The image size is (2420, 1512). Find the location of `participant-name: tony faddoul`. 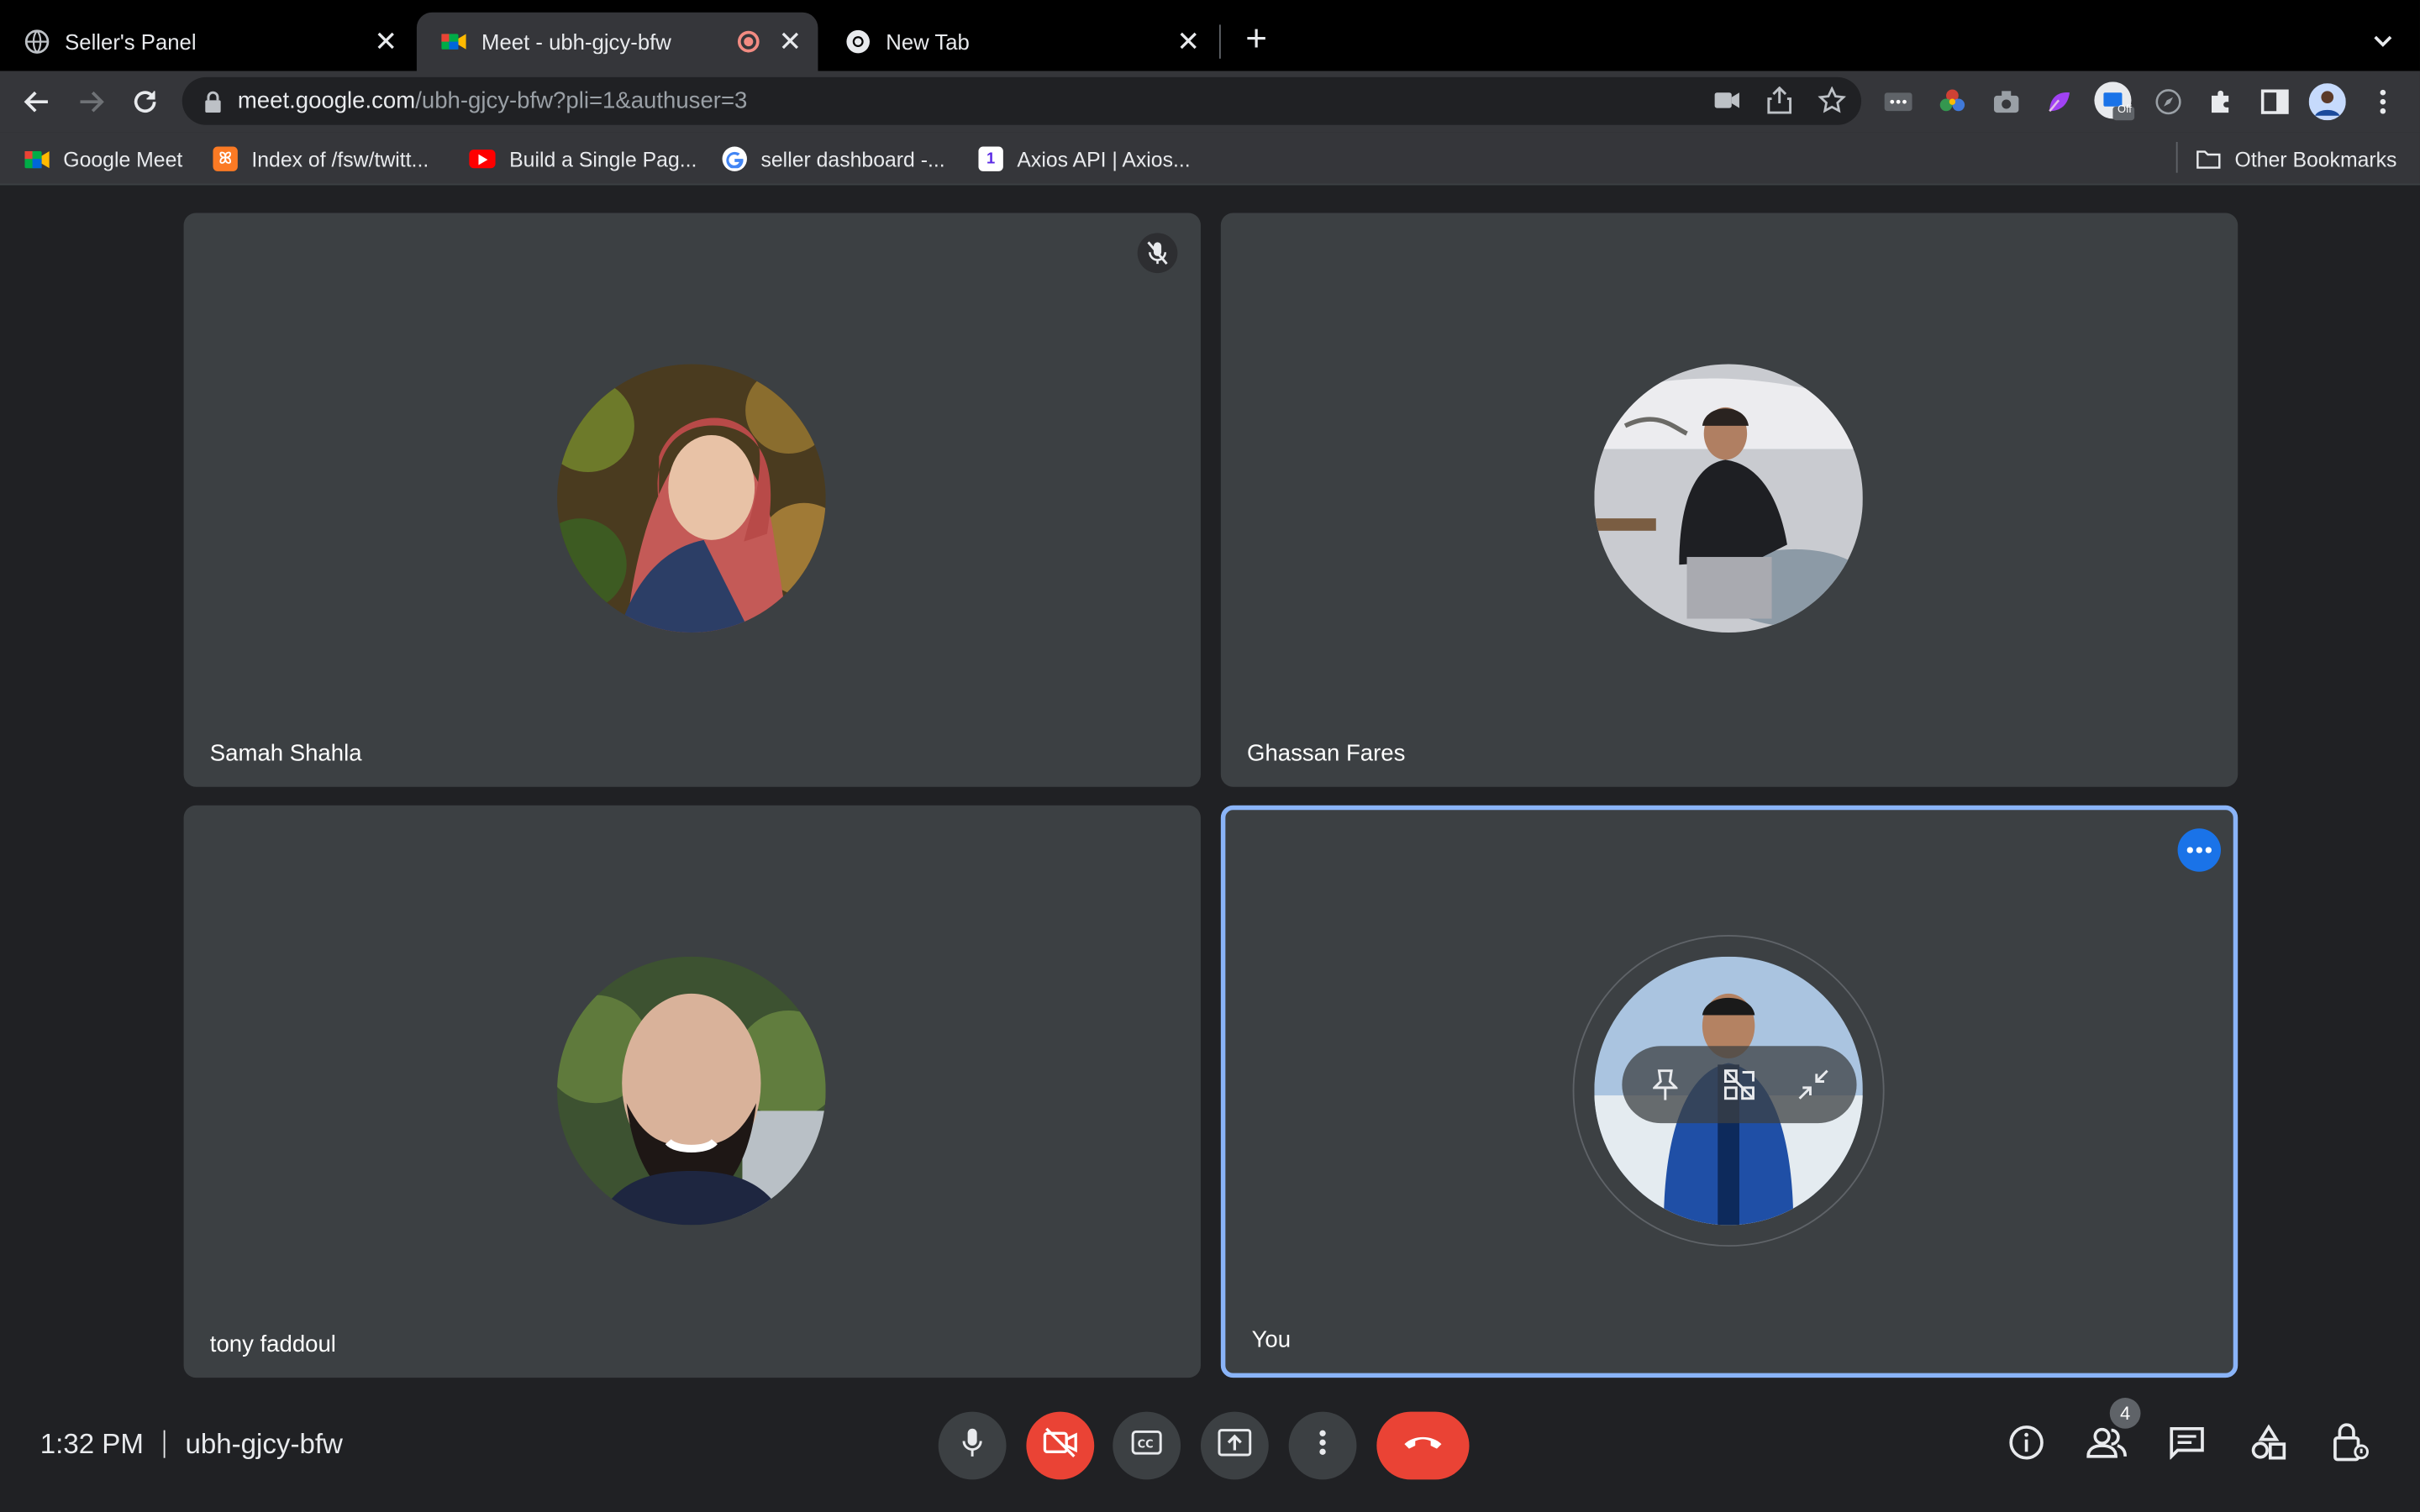

participant-name: tony faddoul is located at coordinates (272, 1344).